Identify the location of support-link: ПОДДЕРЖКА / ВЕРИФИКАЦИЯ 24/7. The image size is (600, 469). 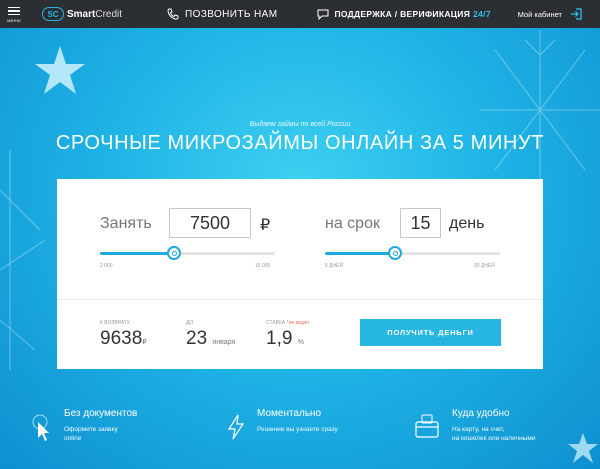
(404, 14).